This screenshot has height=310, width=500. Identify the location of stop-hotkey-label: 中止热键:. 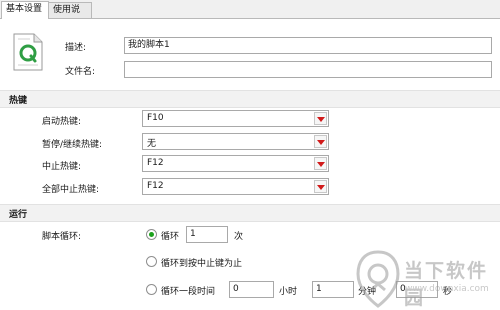
(62, 167).